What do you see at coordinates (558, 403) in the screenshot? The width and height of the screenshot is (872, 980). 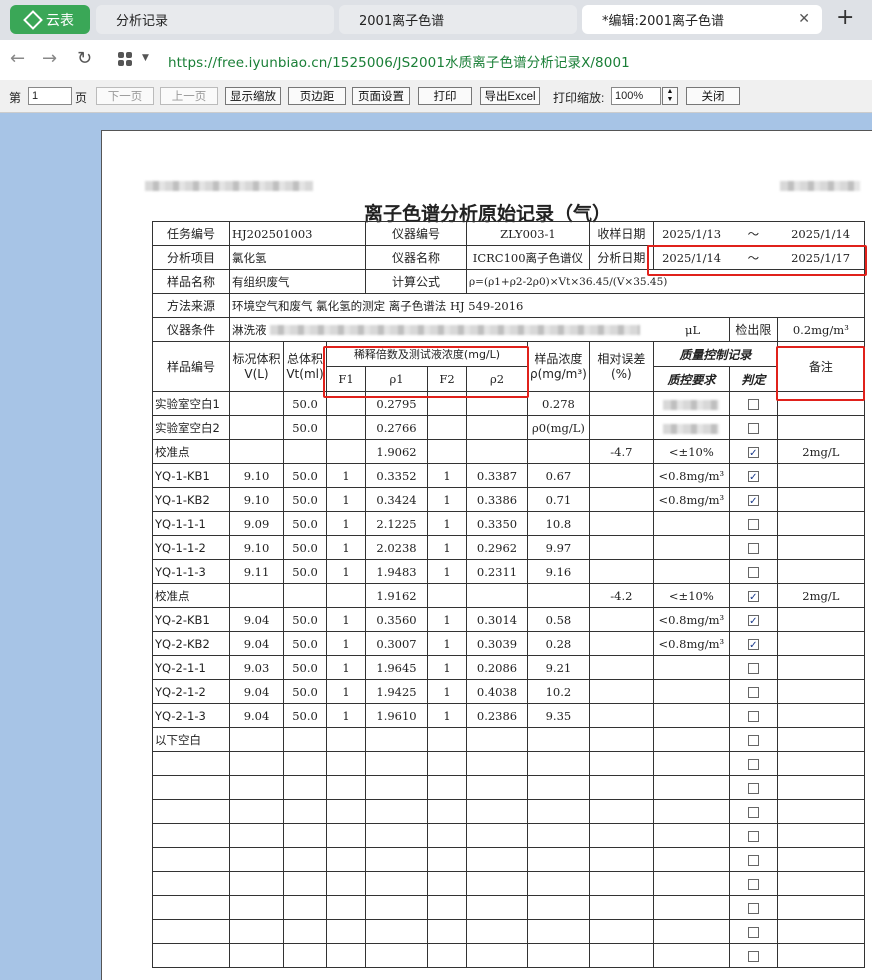 I see `cell-conc: 0.278` at bounding box center [558, 403].